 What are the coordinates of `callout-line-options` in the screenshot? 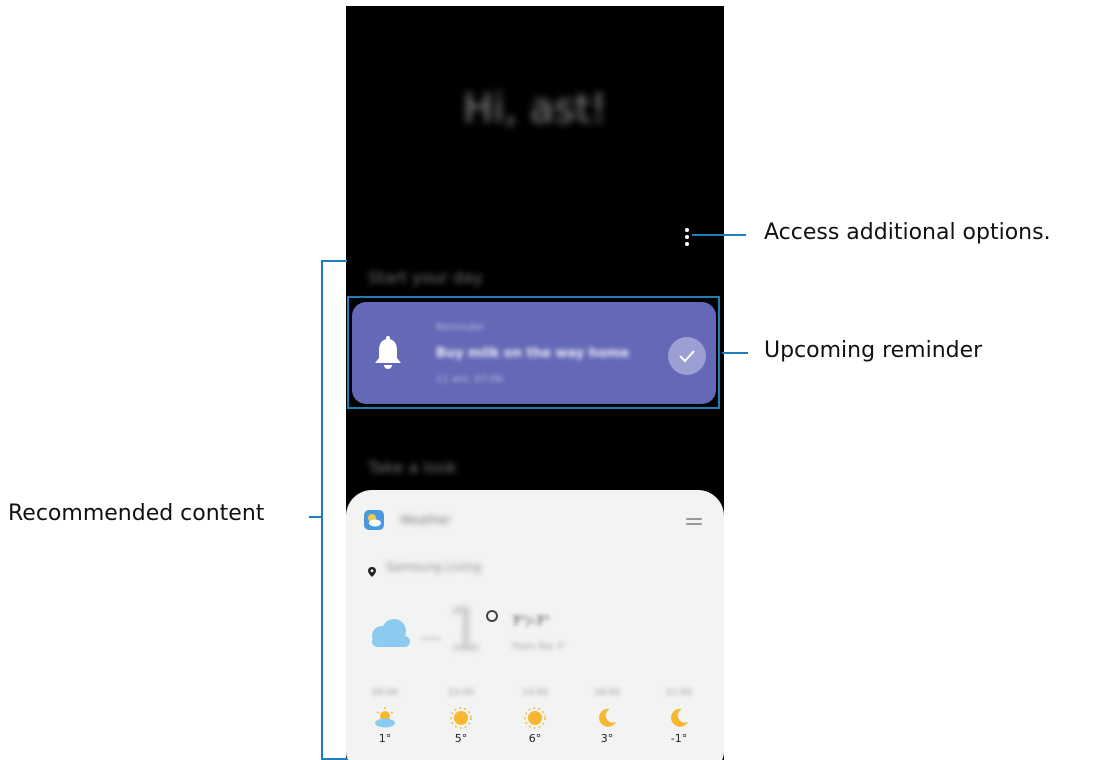 It's located at (719, 235).